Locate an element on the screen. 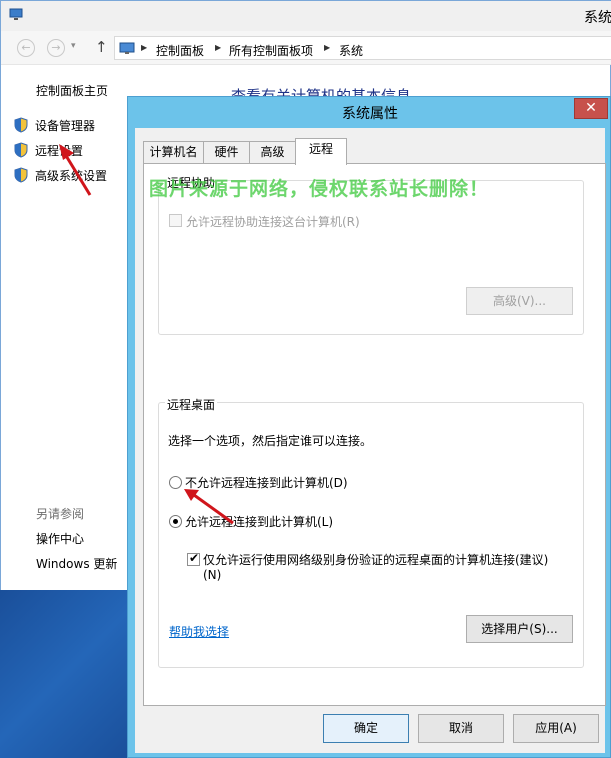 This screenshot has height=758, width=611. sidebar-item-advanced-system-settings: 高级系统设置 is located at coordinates (60, 175).